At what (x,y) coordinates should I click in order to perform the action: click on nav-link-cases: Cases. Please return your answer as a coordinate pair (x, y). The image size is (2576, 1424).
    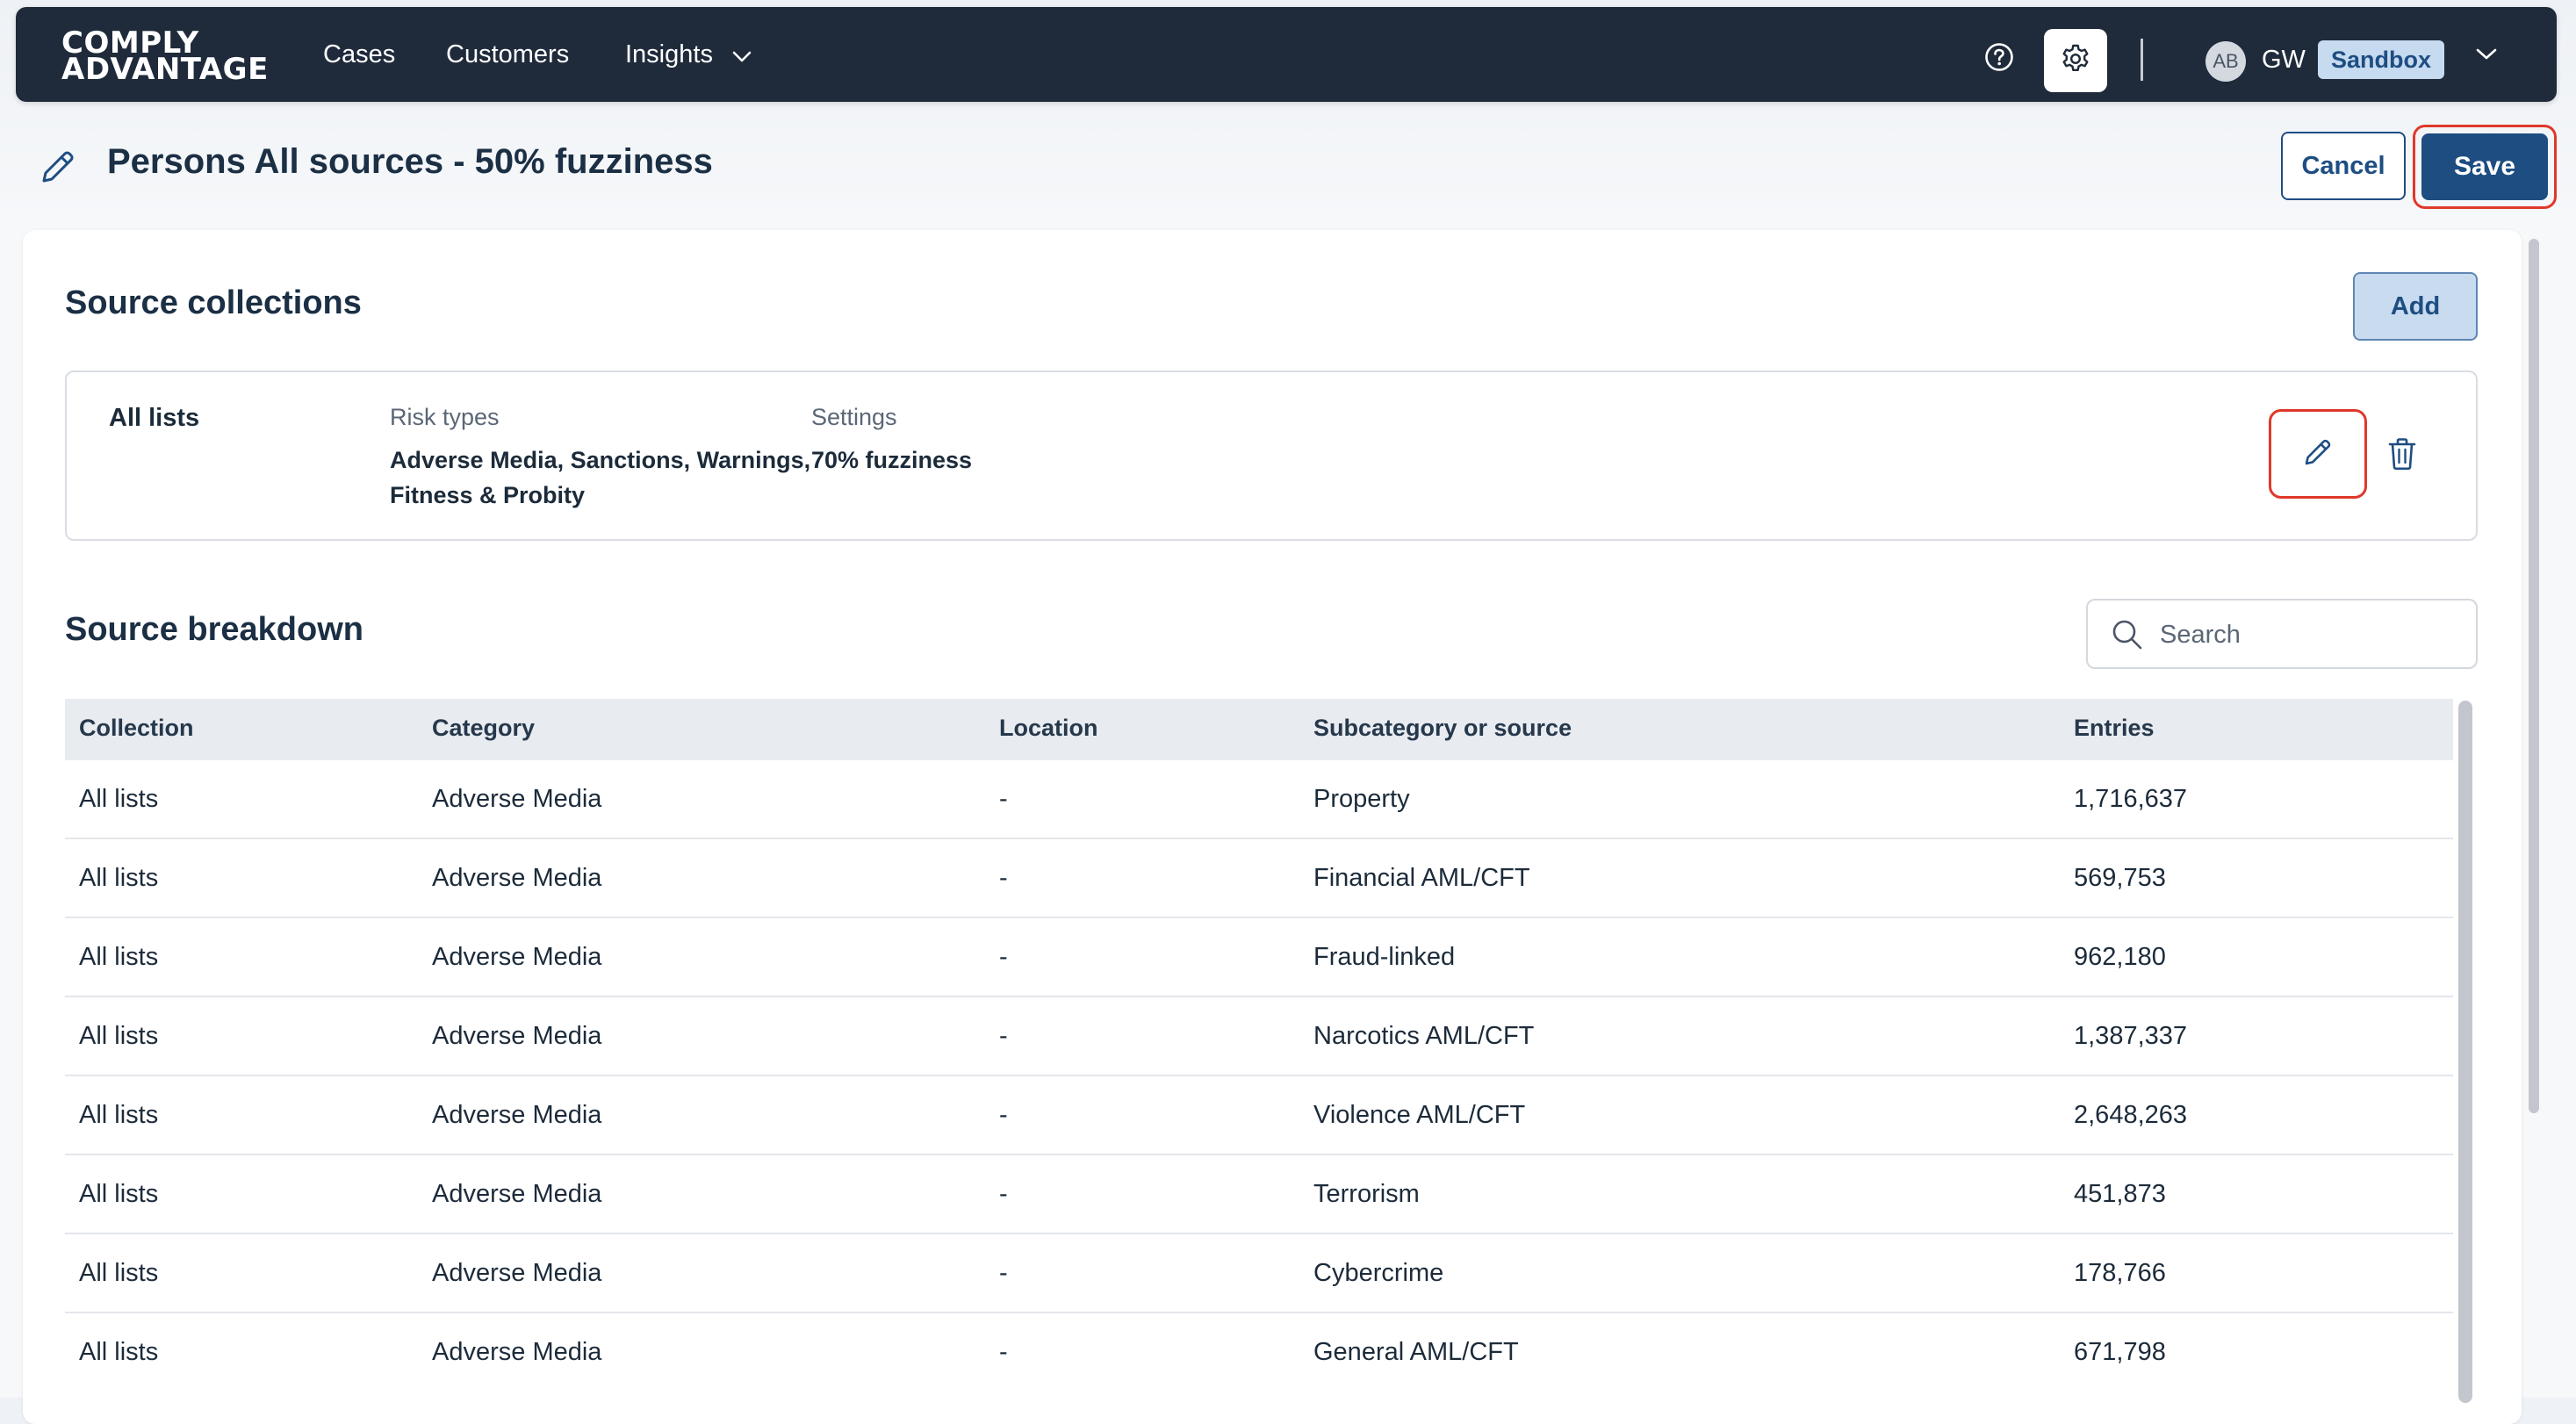
    Looking at the image, I should click on (359, 55).